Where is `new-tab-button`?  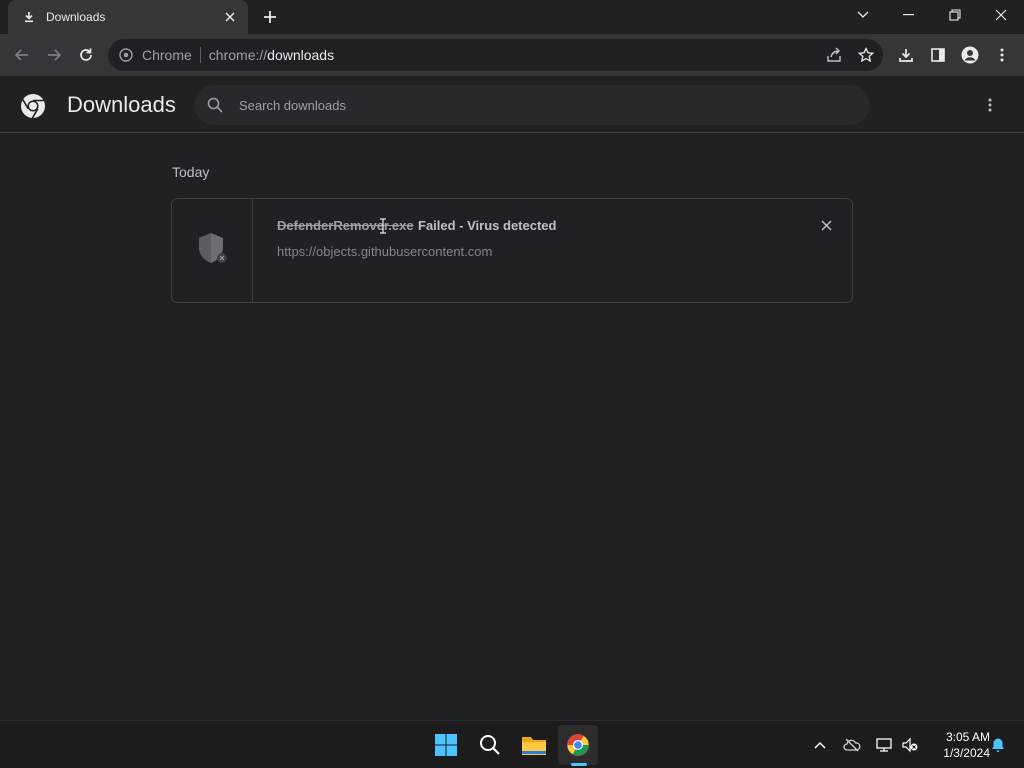 new-tab-button is located at coordinates (270, 17).